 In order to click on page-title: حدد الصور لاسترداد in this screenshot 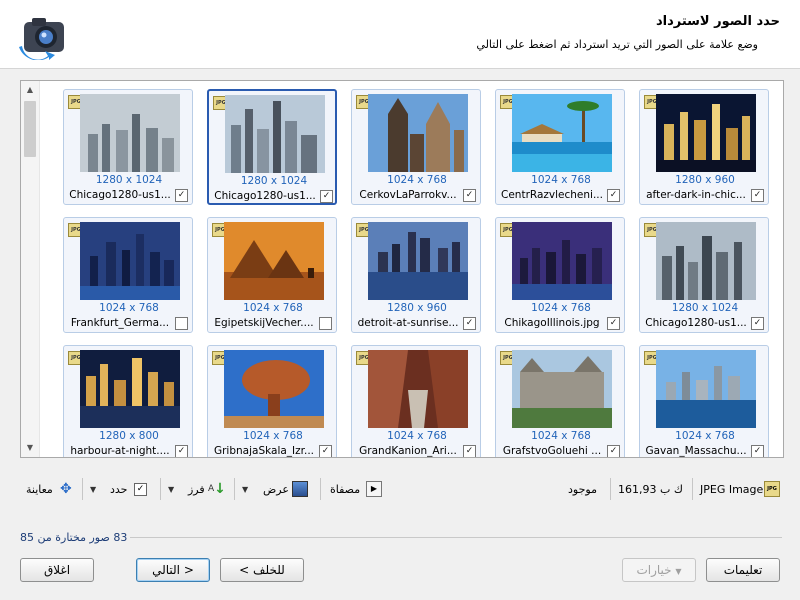, I will do `click(717, 21)`.